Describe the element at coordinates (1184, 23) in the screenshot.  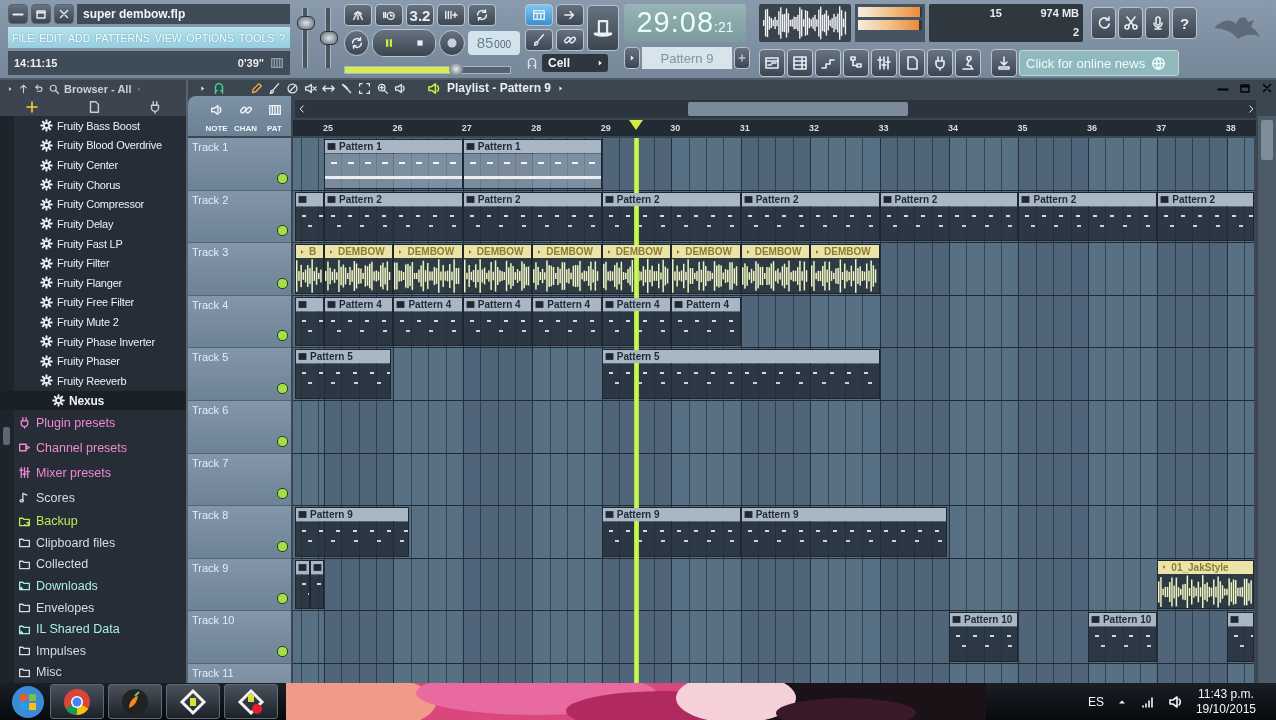
I see `help-button: ?` at that location.